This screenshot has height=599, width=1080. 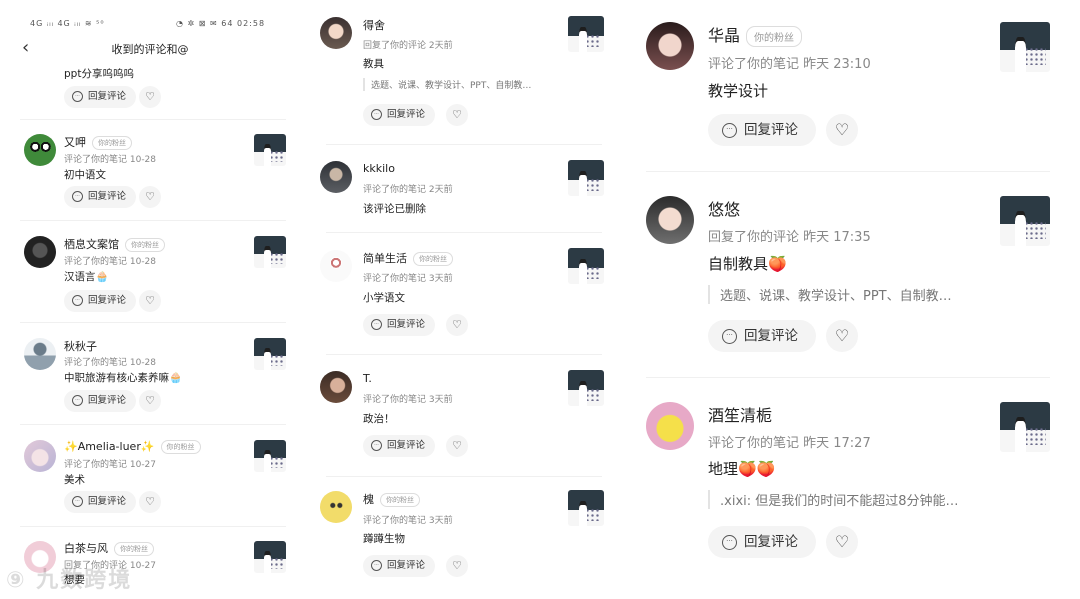 What do you see at coordinates (374, 25) in the screenshot?
I see `user-name: 得舍` at bounding box center [374, 25].